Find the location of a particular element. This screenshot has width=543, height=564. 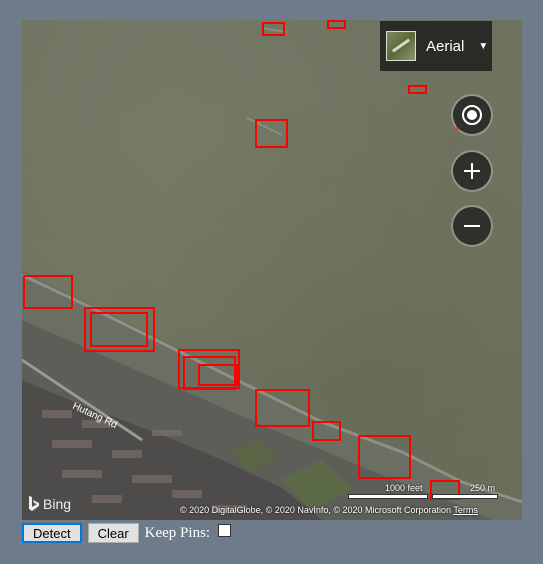

terms-link: Terms is located at coordinates (465, 510).